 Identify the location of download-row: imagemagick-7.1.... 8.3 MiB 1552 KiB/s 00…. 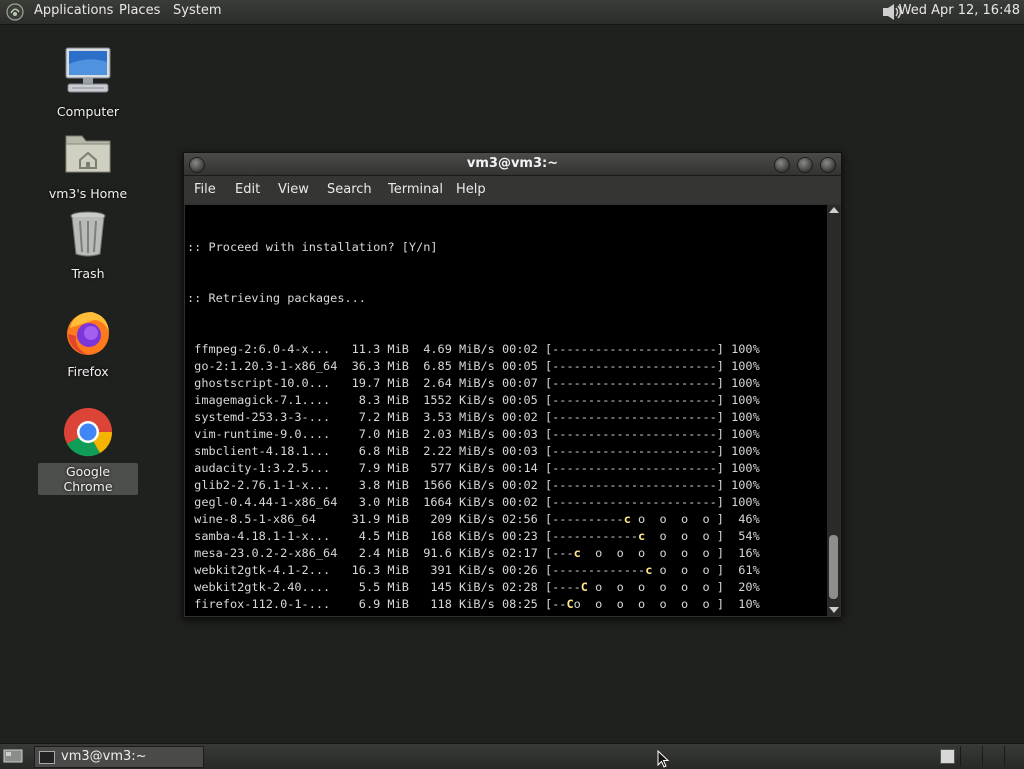
(477, 400).